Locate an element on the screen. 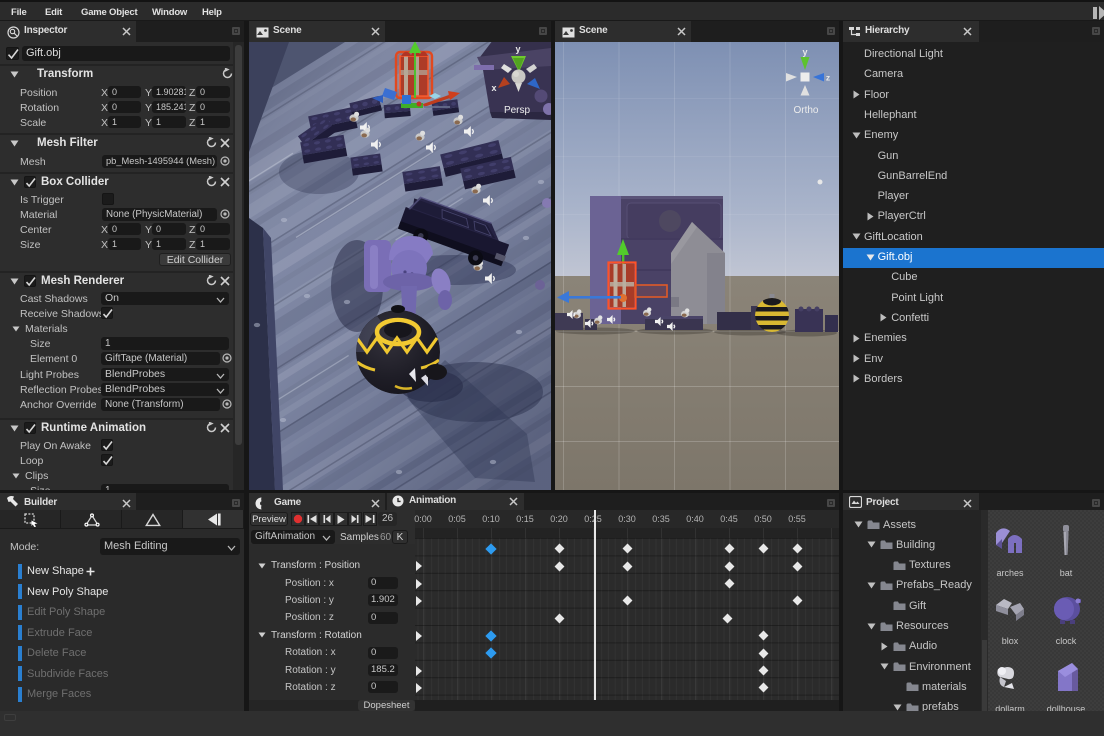 The width and height of the screenshot is (1104, 736). svg-text: Persp is located at coordinates (517, 110).